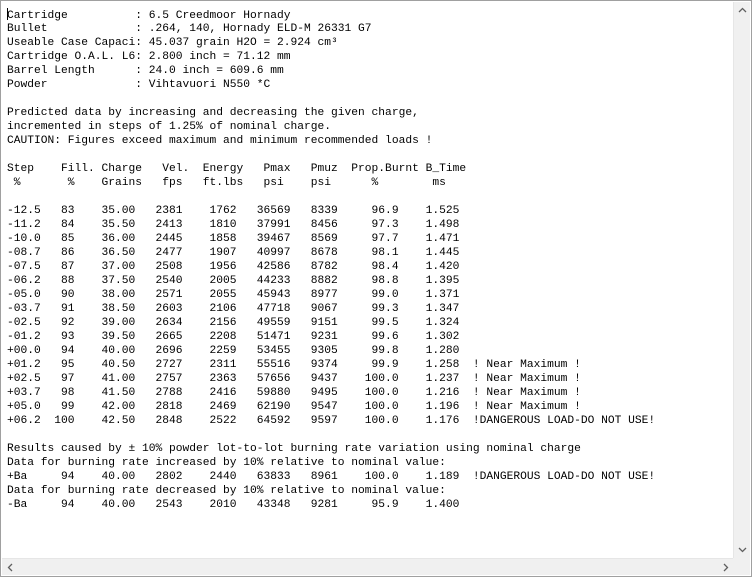 Image resolution: width=752 pixels, height=577 pixels. What do you see at coordinates (145, 71) in the screenshot?
I see `text-line: Barrel Length : 24.0 inch = 609.6 mm` at bounding box center [145, 71].